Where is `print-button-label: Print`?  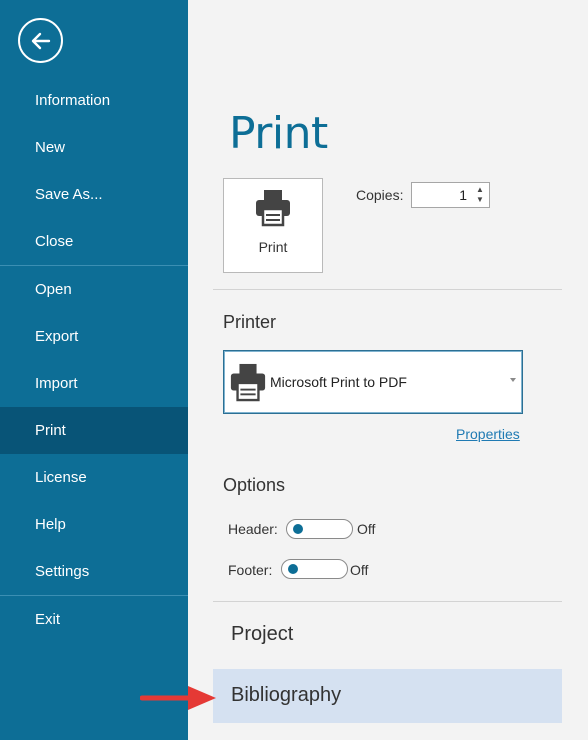 print-button-label: Print is located at coordinates (273, 247).